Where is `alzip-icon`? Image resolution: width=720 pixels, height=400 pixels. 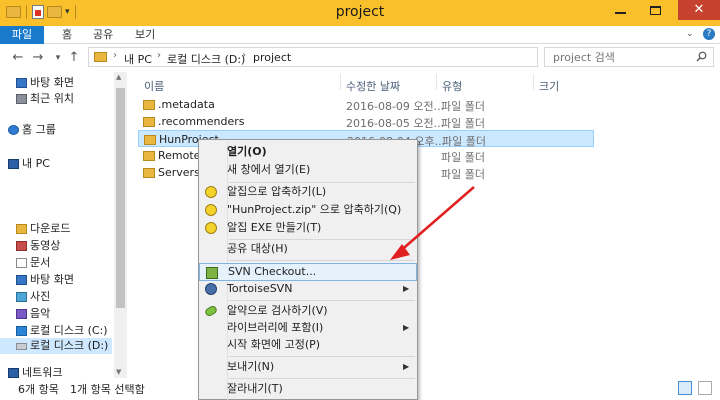 alzip-icon is located at coordinates (211, 192).